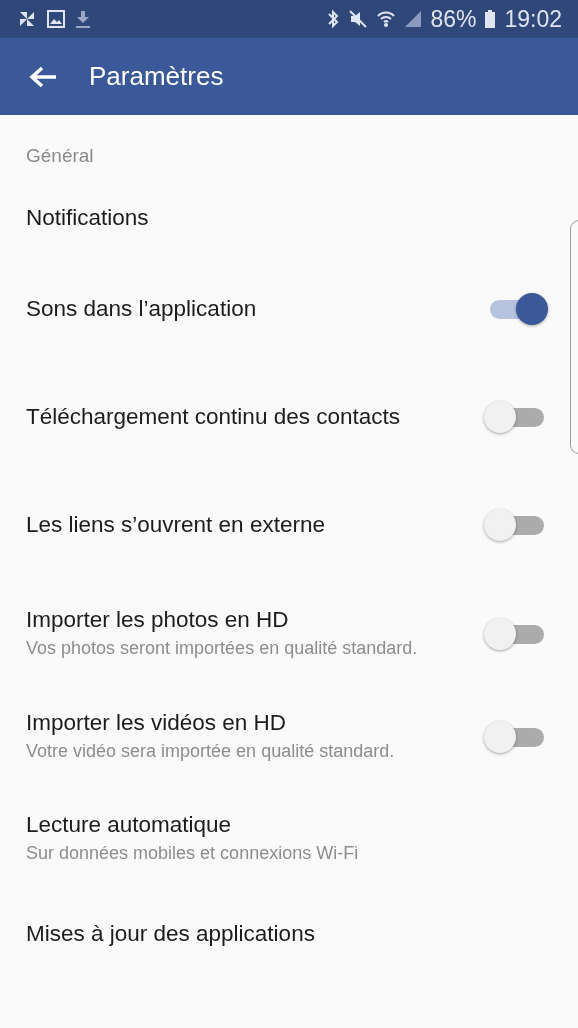 The image size is (578, 1028). Describe the element at coordinates (289, 634) in the screenshot. I see `settings-item: Importer les photos en HD Vos photos seront importées en qualité standard.` at that location.